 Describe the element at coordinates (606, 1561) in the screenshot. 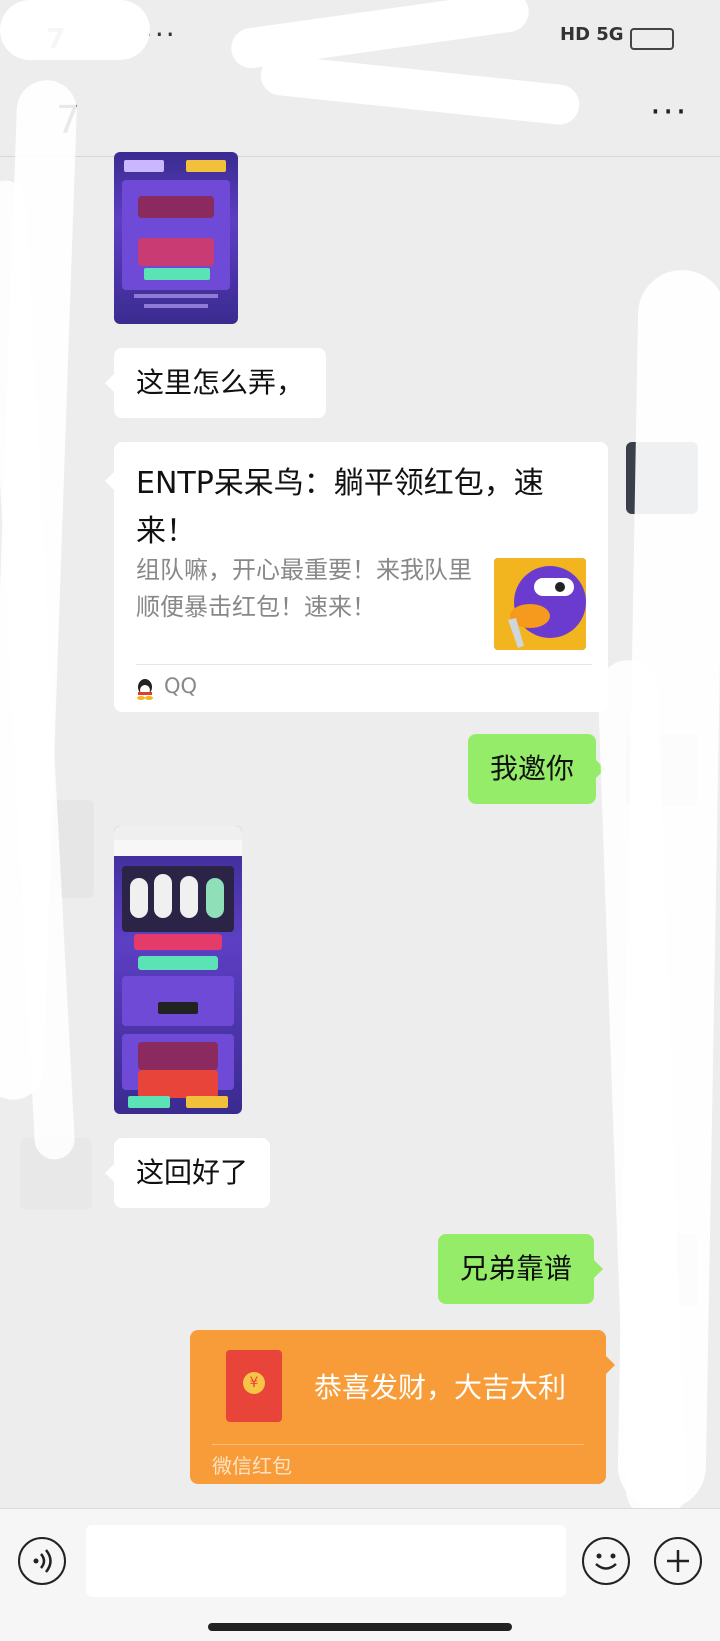

I see `emoji-icon` at that location.